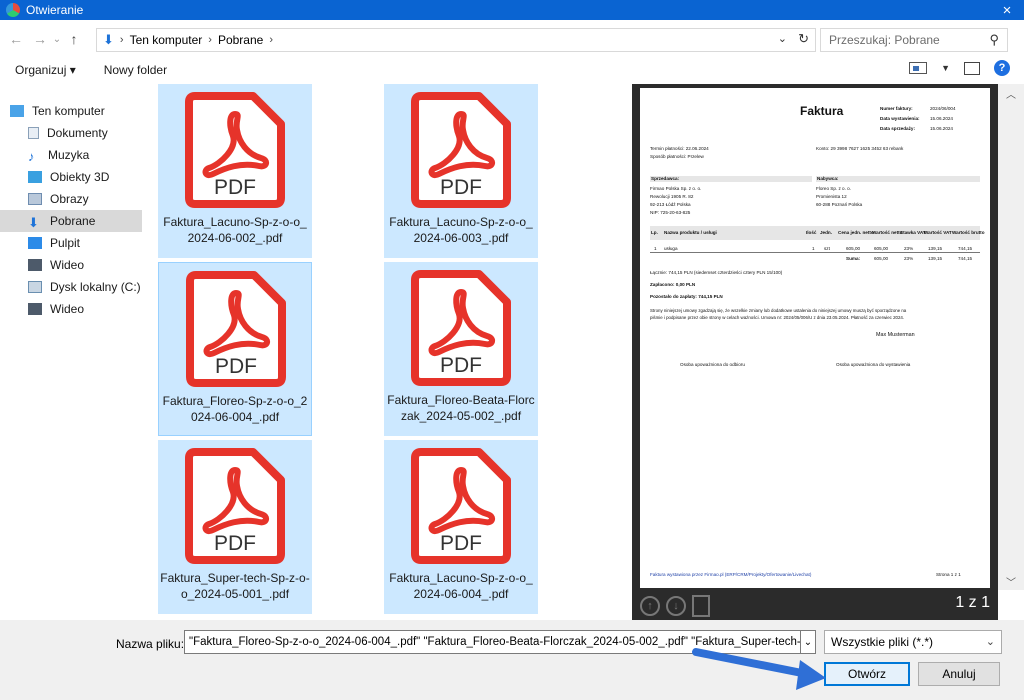 This screenshot has height=700, width=1024. What do you see at coordinates (461, 230) in the screenshot?
I see `file-name: Faktura_Lacuno-Sp-z-o-o_2024-06-003_.pdf` at bounding box center [461, 230].